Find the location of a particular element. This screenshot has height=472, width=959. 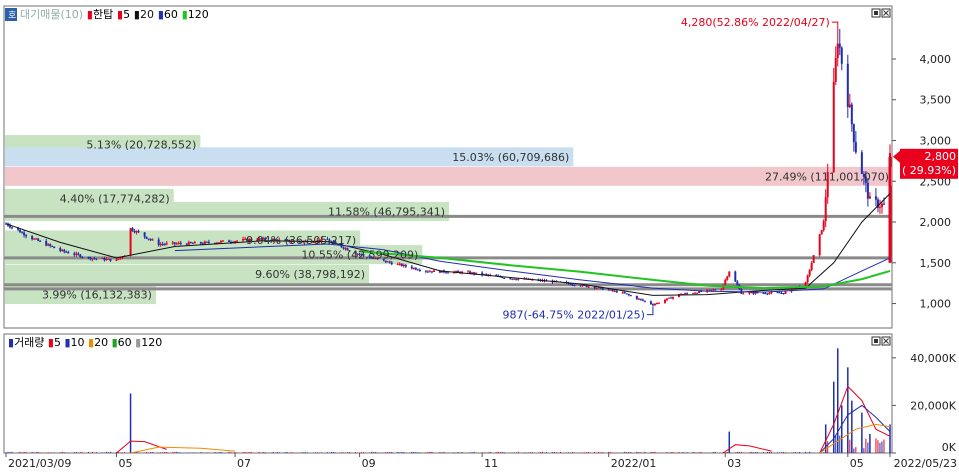

supply-zone-label: 4.40% (17,774,282) is located at coordinates (115, 198).